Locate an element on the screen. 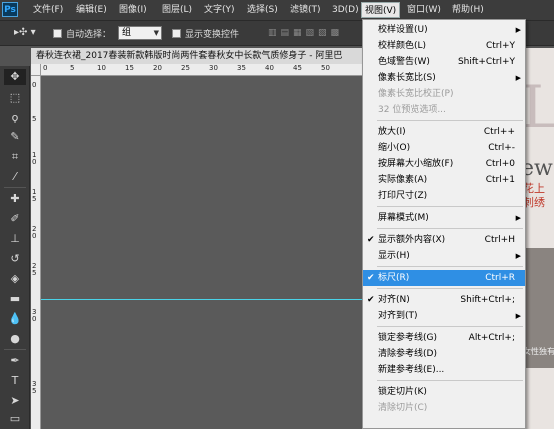  shape-tool-icon: ▭ is located at coordinates (15, 419).